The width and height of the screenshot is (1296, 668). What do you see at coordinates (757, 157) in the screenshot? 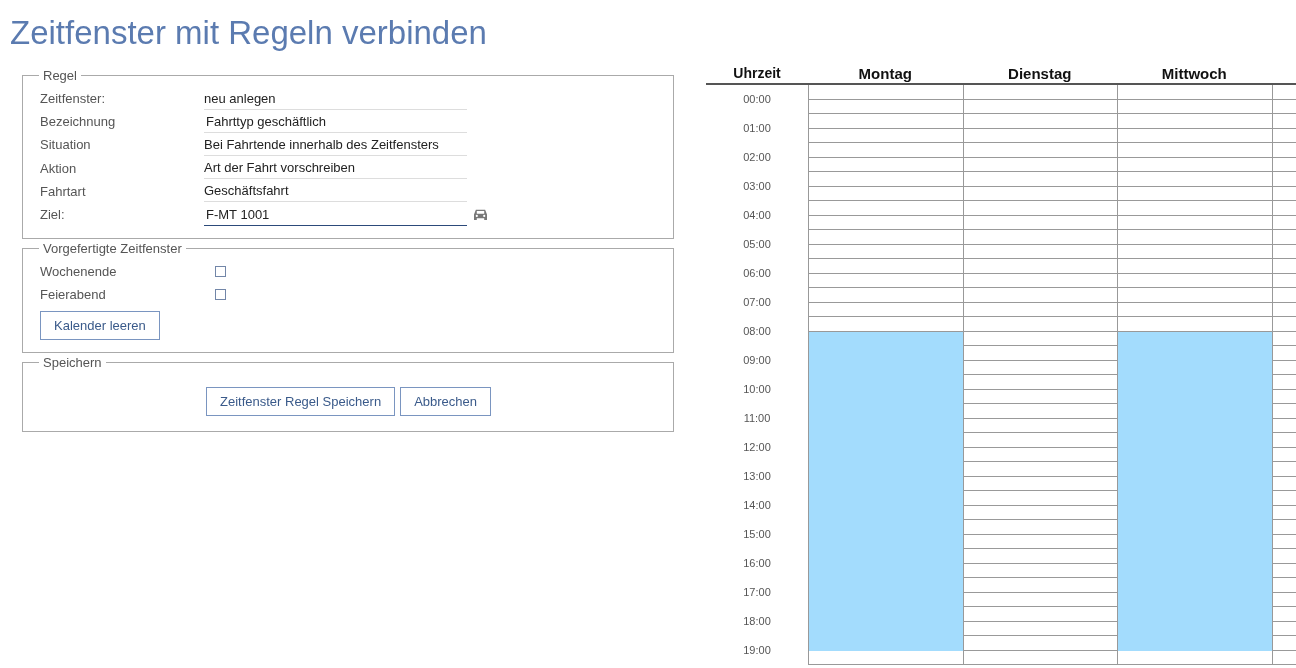
I see `hour-label: 02:00` at bounding box center [757, 157].